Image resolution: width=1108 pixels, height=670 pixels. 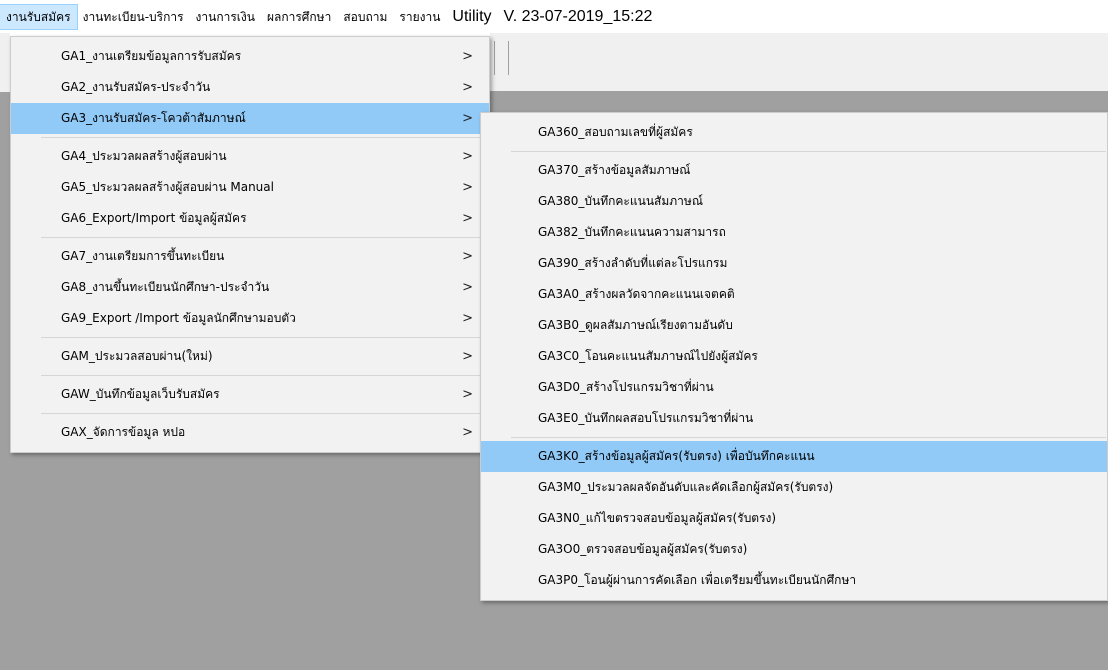 What do you see at coordinates (250, 87) in the screenshot?
I see `menu-item-ga2: GA2_งานรับสมัคร-ประจำวัน >` at bounding box center [250, 87].